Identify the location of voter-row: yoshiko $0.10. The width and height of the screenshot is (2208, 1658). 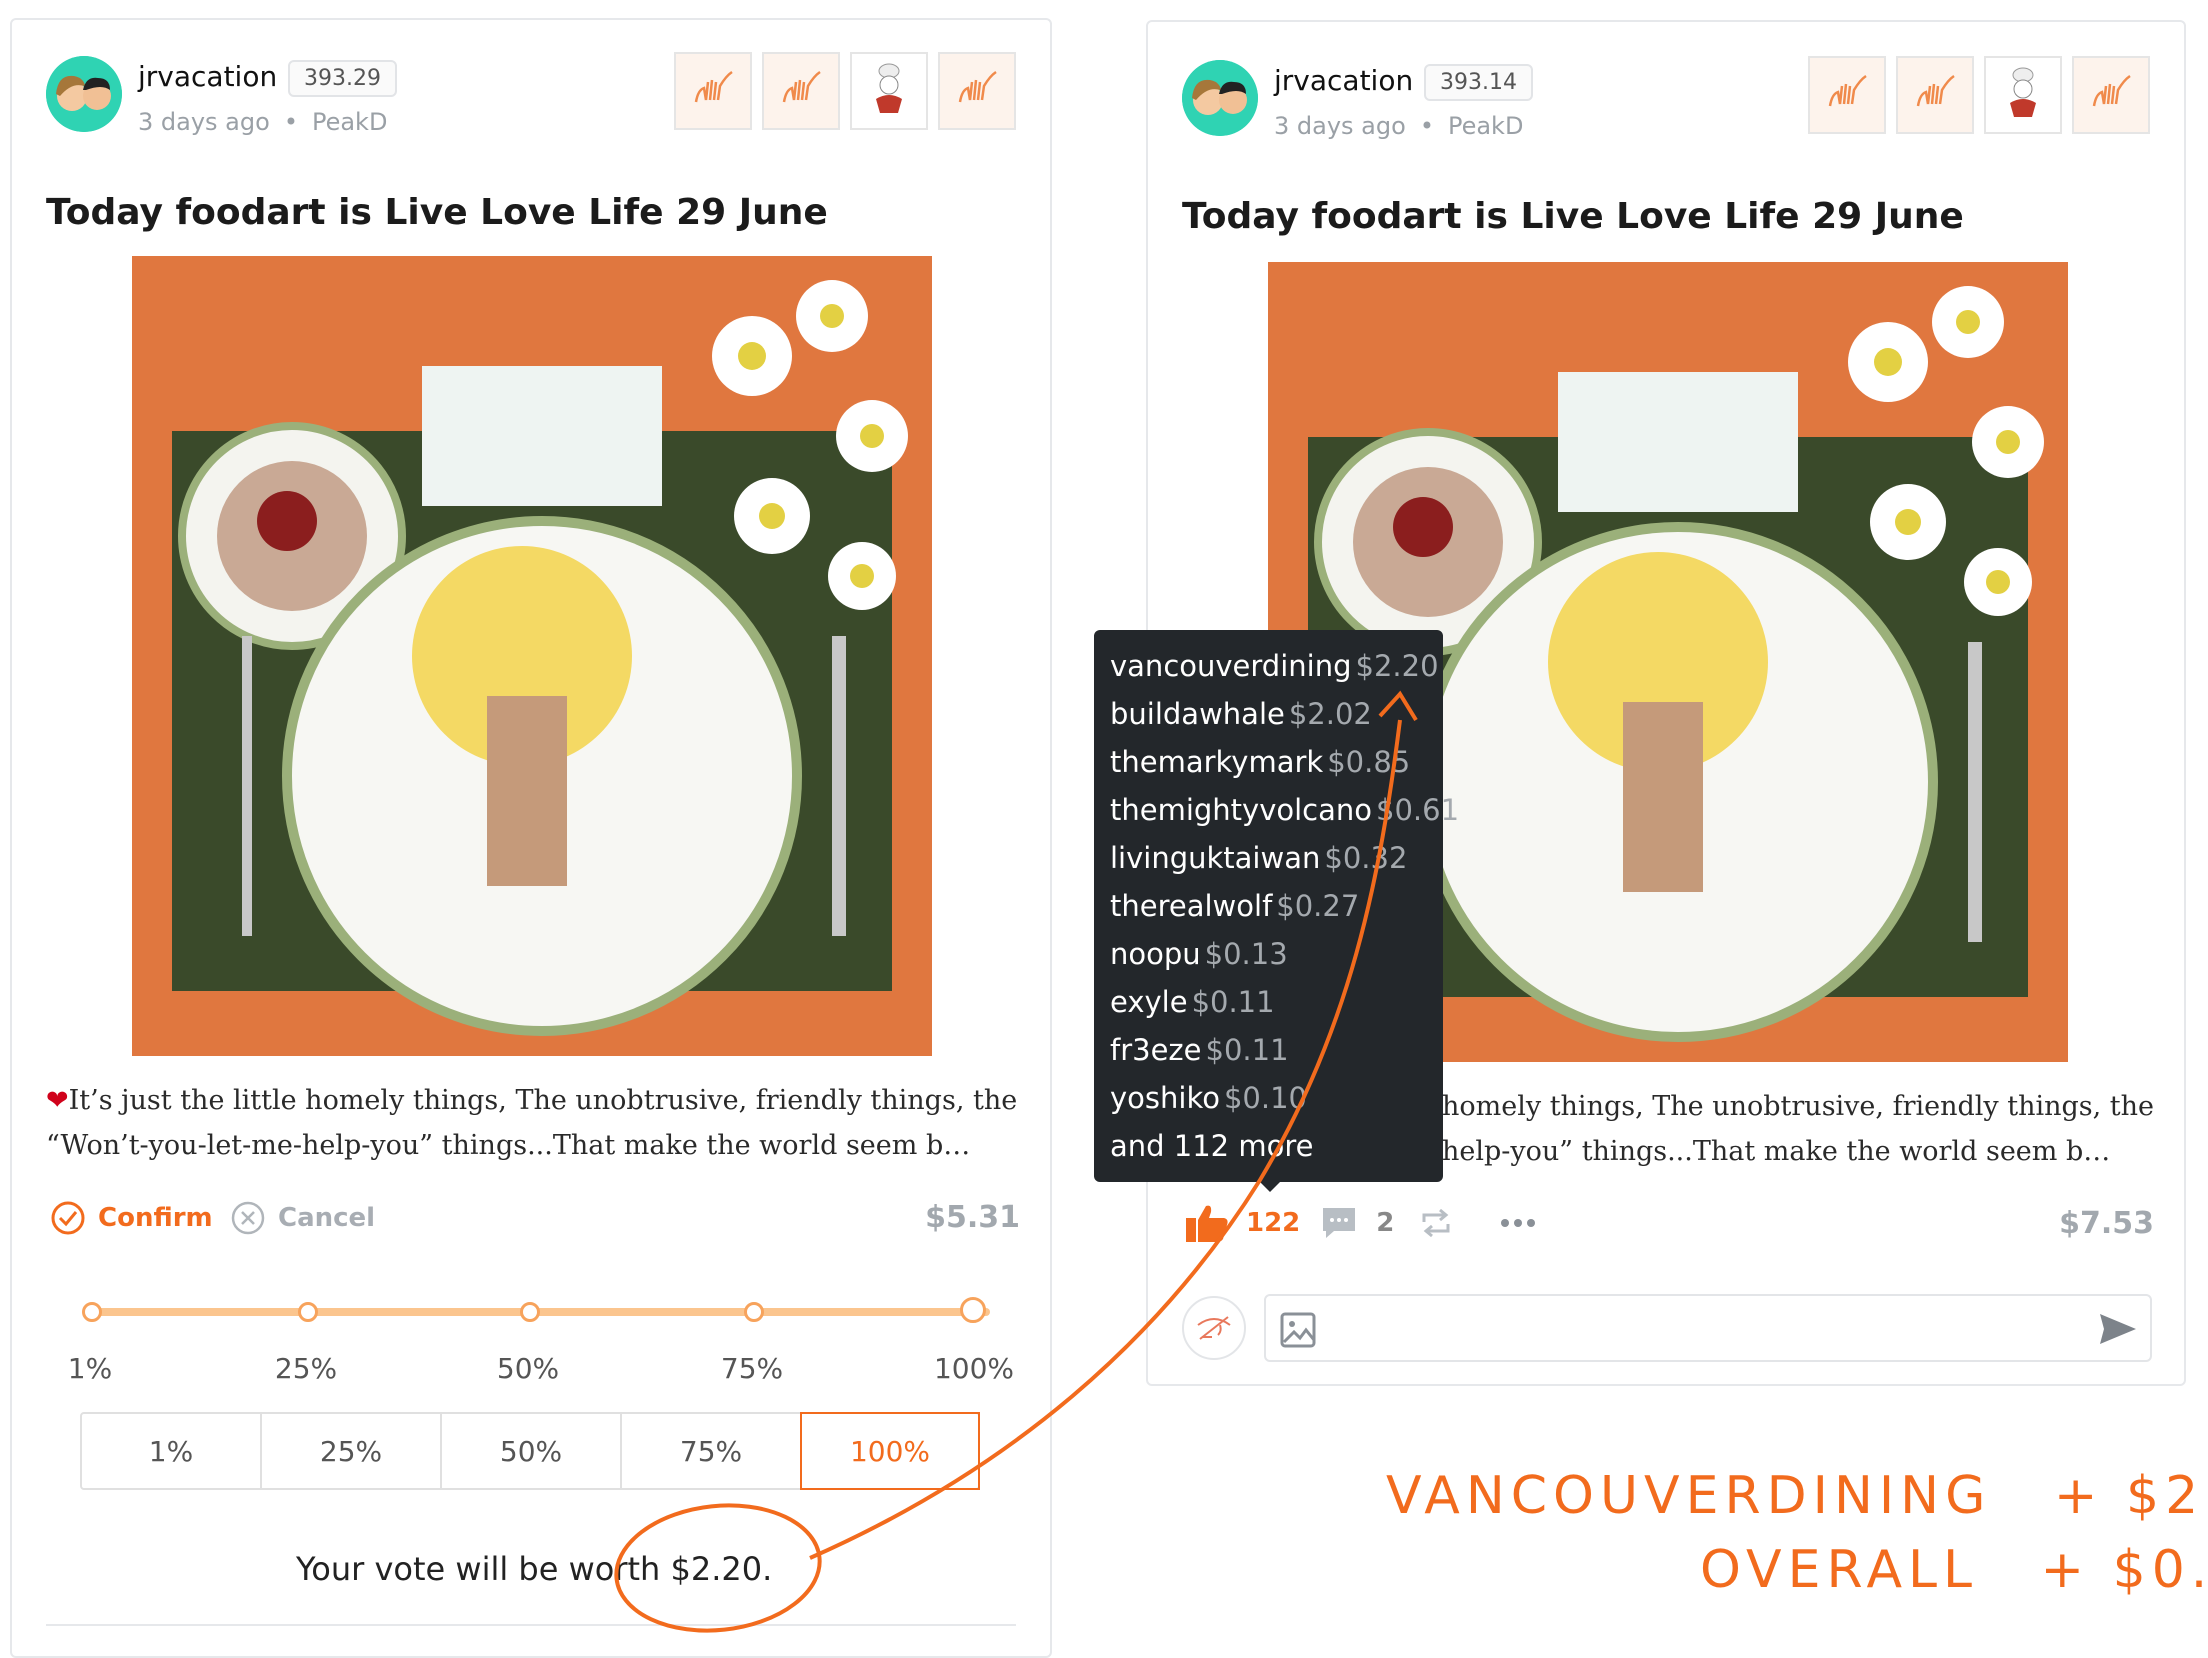
(1268, 1098).